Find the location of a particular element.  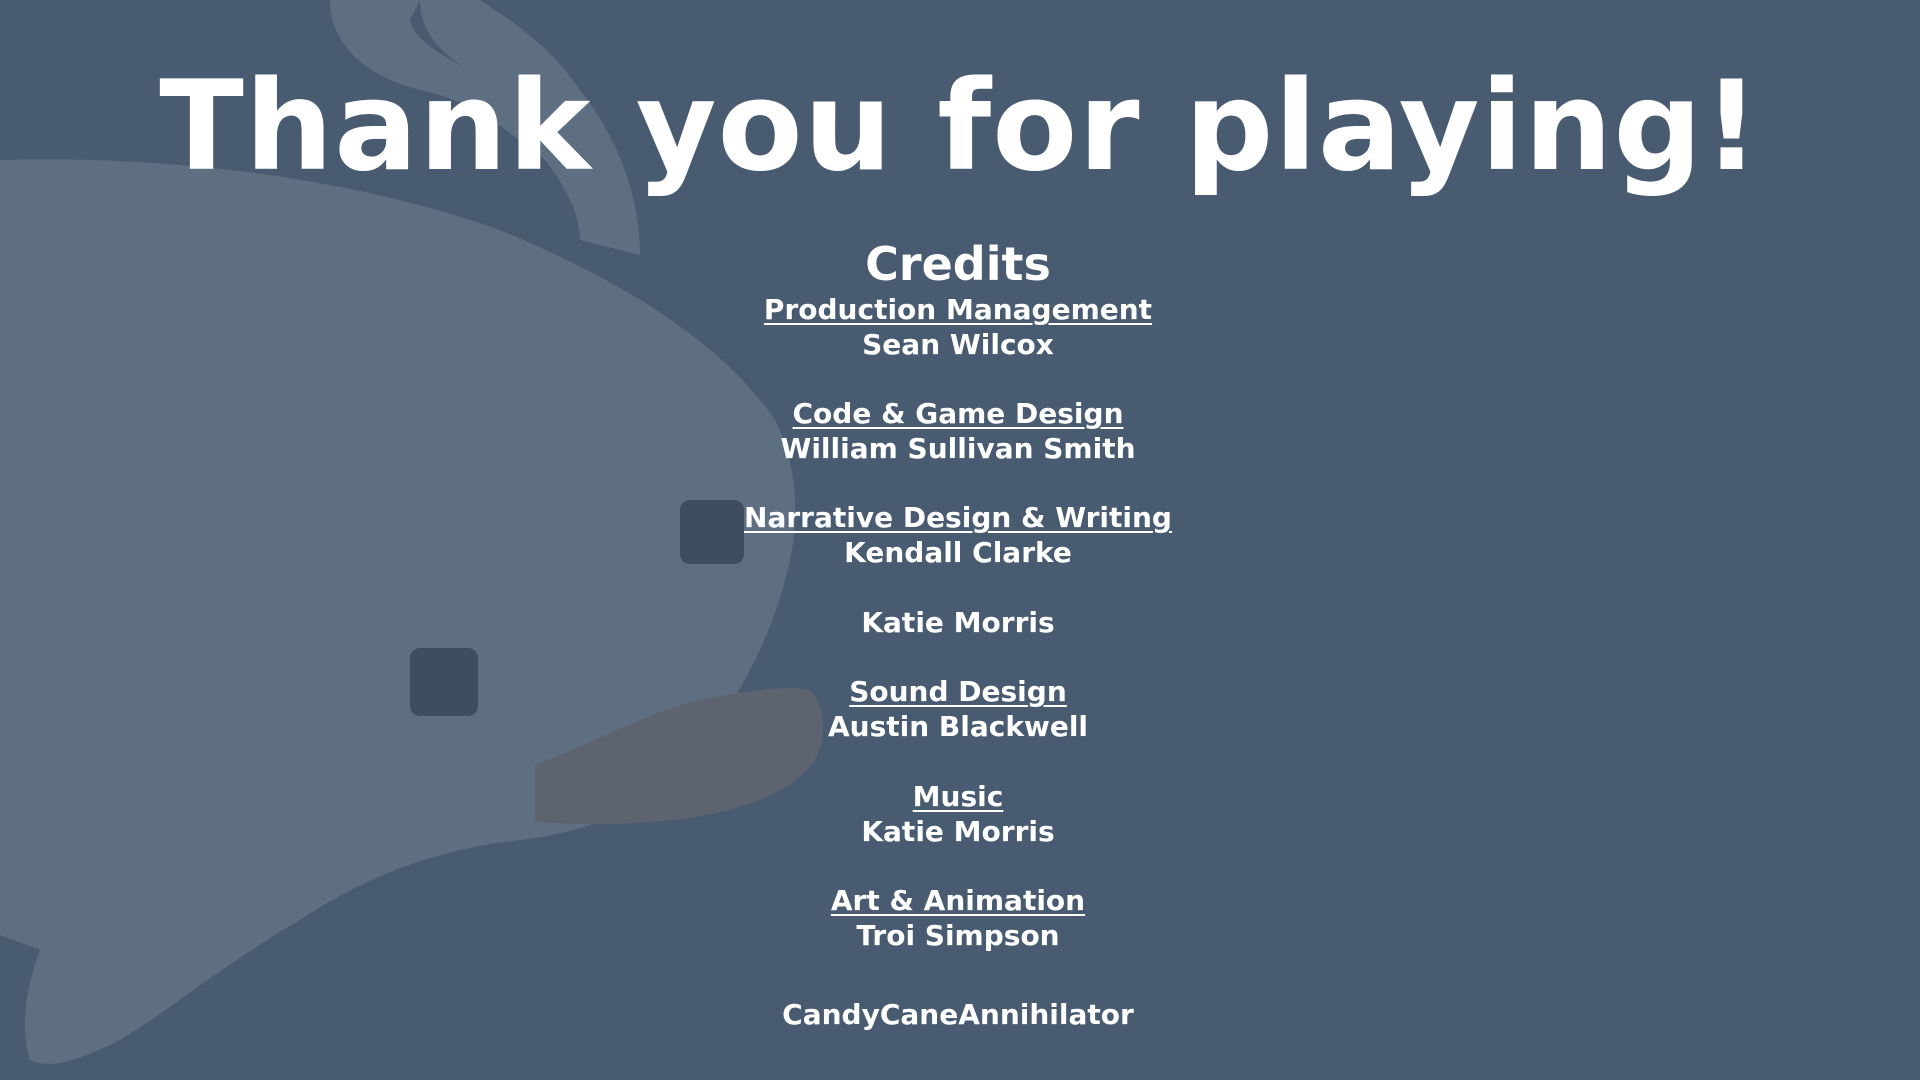

credit-name: CandyCaneAnnihilator is located at coordinates (958, 1014).